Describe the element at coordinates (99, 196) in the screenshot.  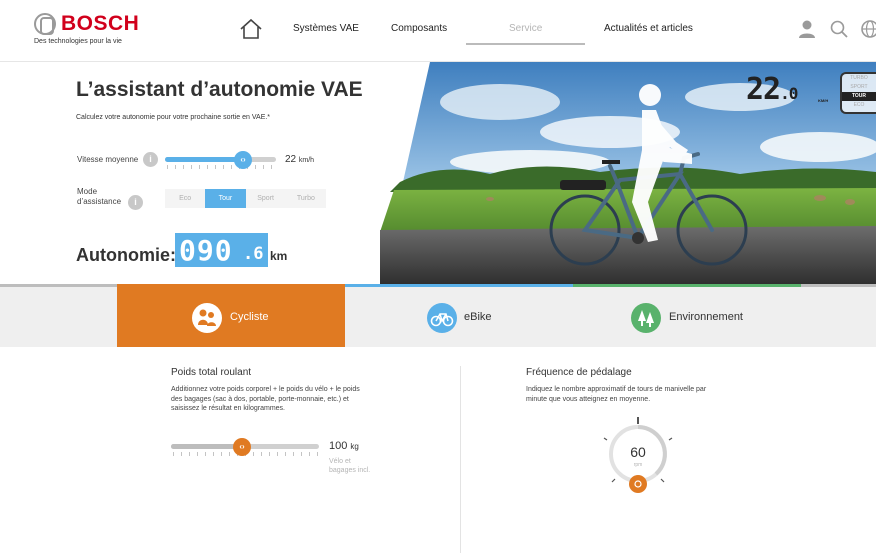
I see `assist-mode-label: Mode d’assistance` at that location.